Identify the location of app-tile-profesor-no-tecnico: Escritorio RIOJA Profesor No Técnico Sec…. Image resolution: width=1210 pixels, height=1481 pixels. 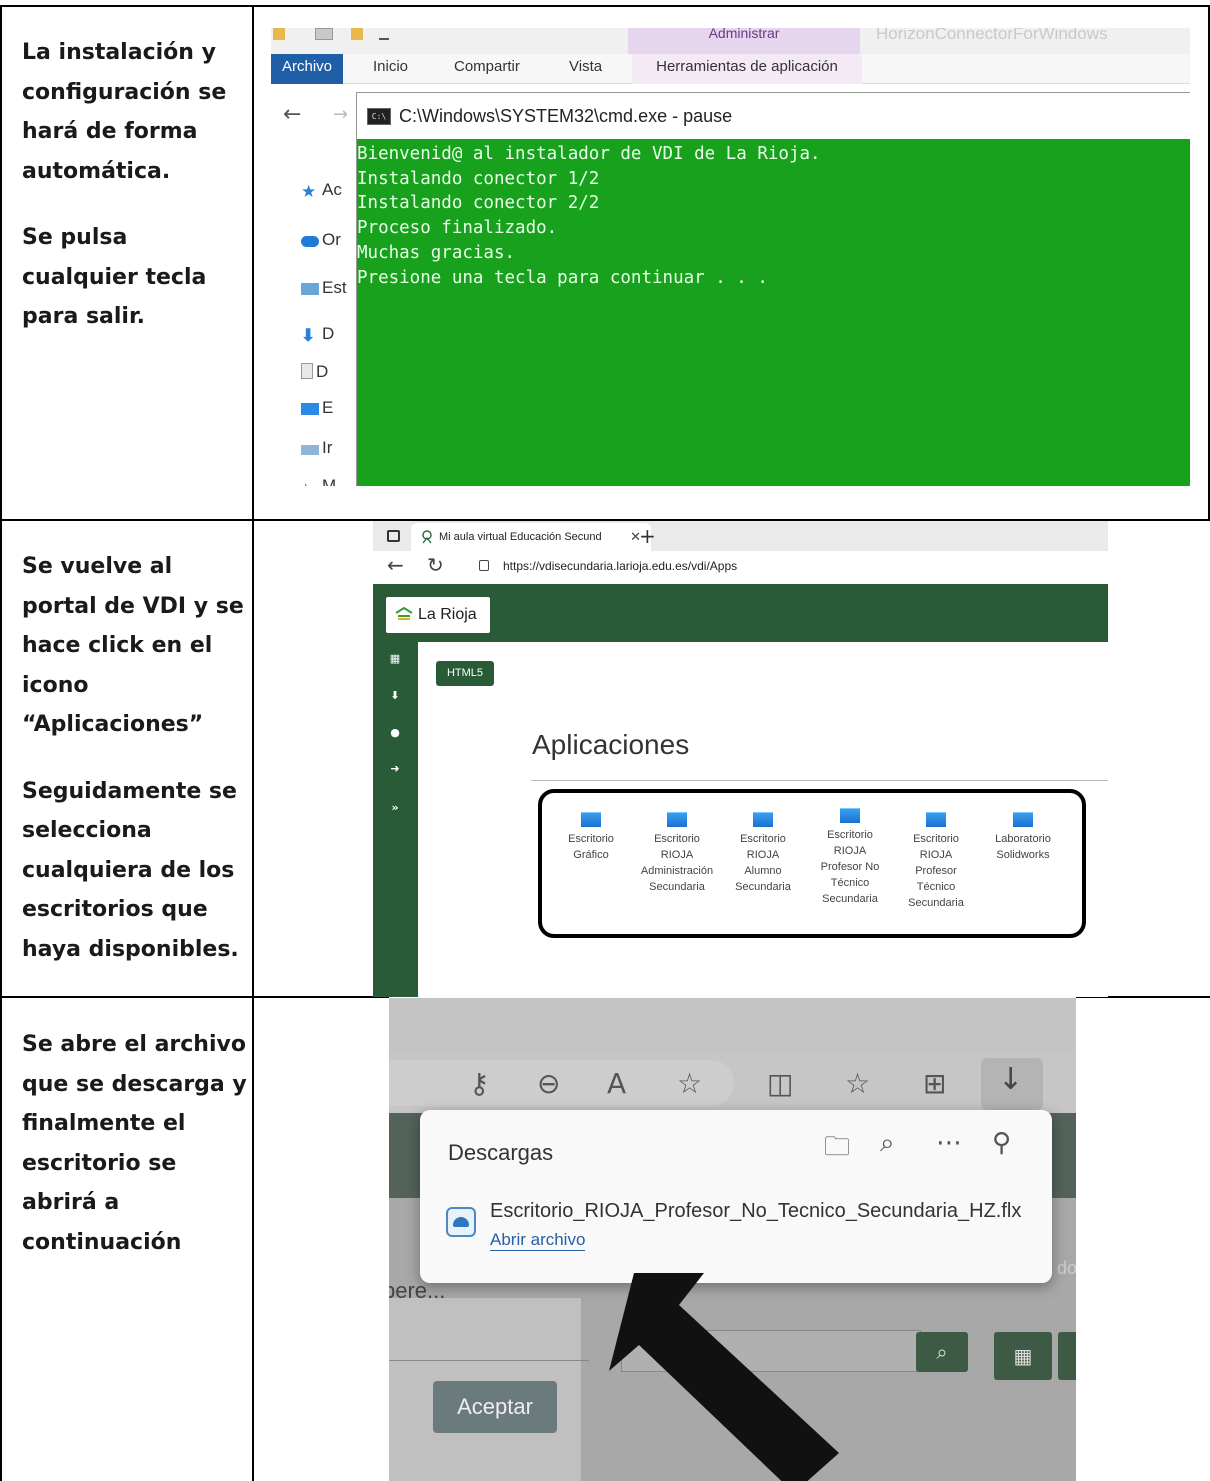
(850, 857).